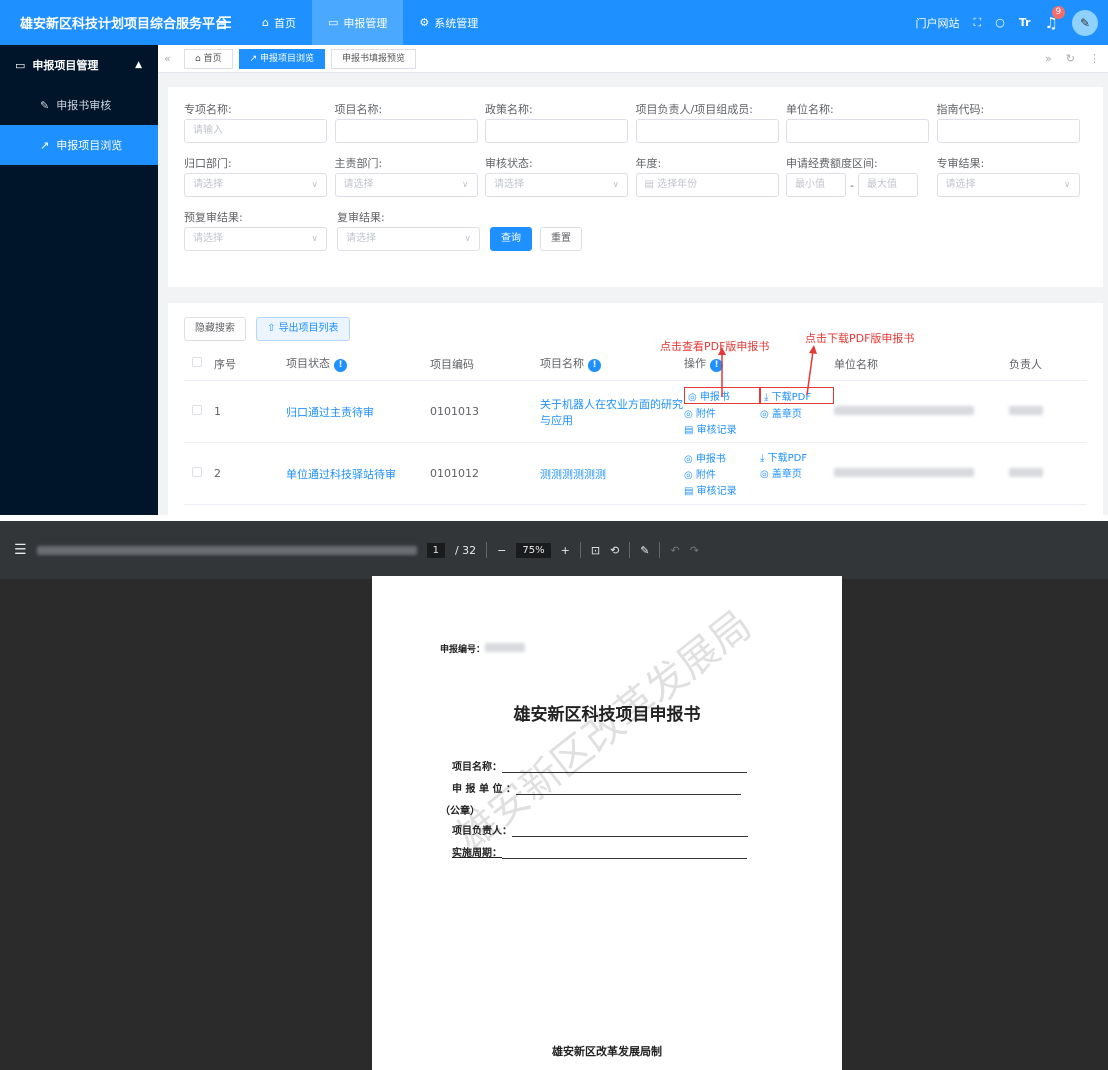  Describe the element at coordinates (361, 217) in the screenshot. I see `filter-label: 复审结果:` at that location.